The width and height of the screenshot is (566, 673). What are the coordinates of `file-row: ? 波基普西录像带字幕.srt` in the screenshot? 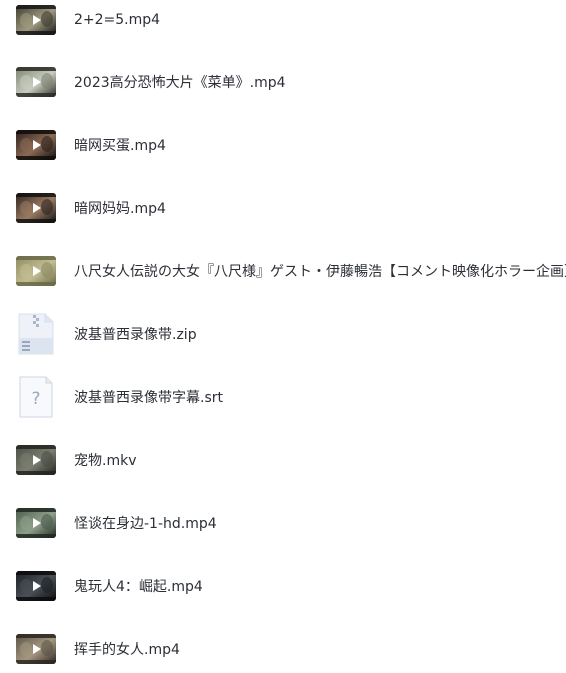 It's located at (283, 397).